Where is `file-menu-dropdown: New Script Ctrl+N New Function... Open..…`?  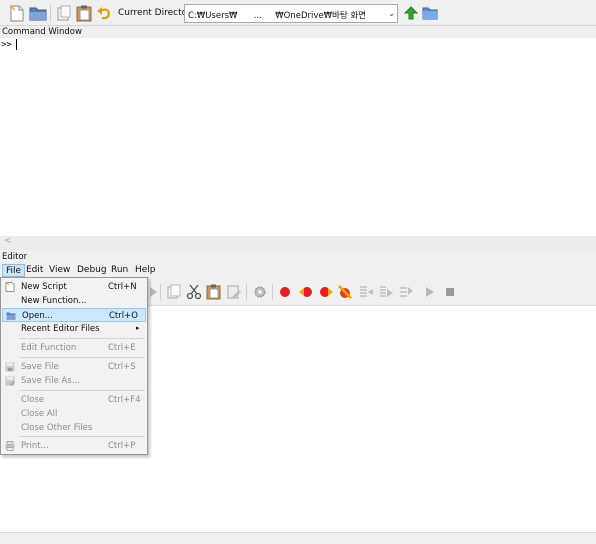 file-menu-dropdown: New Script Ctrl+N New Function... Open..… is located at coordinates (74, 366).